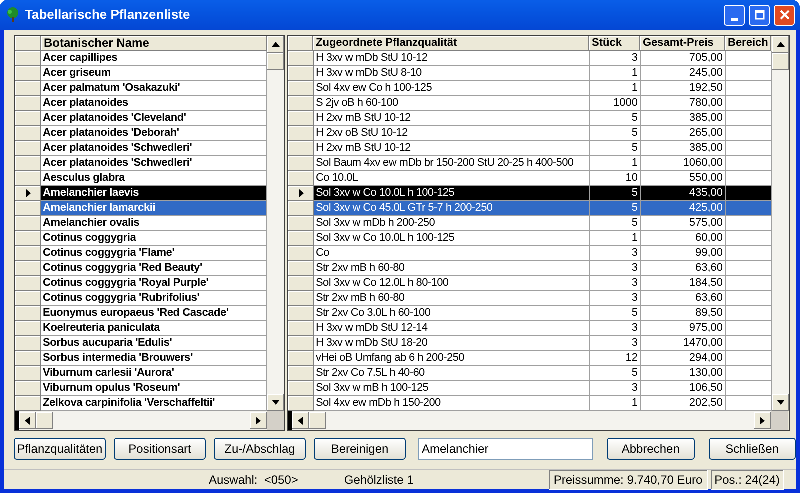  Describe the element at coordinates (451, 43) in the screenshot. I see `column-header: Zugeordnete Pflanzqualität` at that location.